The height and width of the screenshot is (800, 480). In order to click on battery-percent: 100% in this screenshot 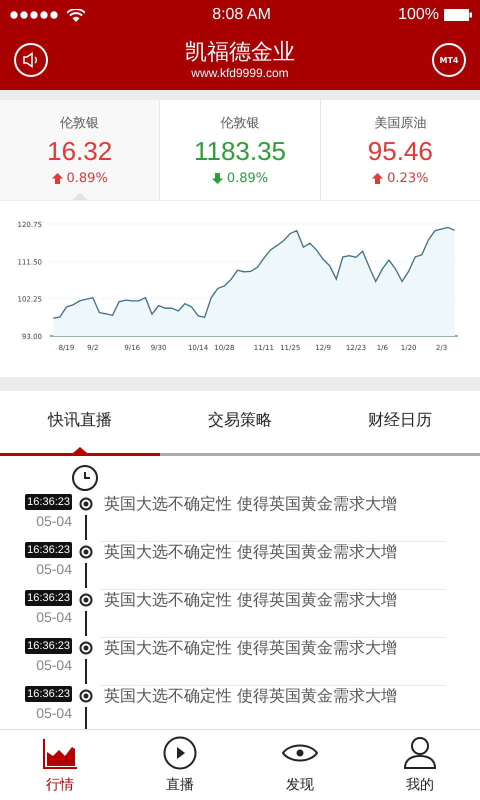, I will do `click(418, 15)`.